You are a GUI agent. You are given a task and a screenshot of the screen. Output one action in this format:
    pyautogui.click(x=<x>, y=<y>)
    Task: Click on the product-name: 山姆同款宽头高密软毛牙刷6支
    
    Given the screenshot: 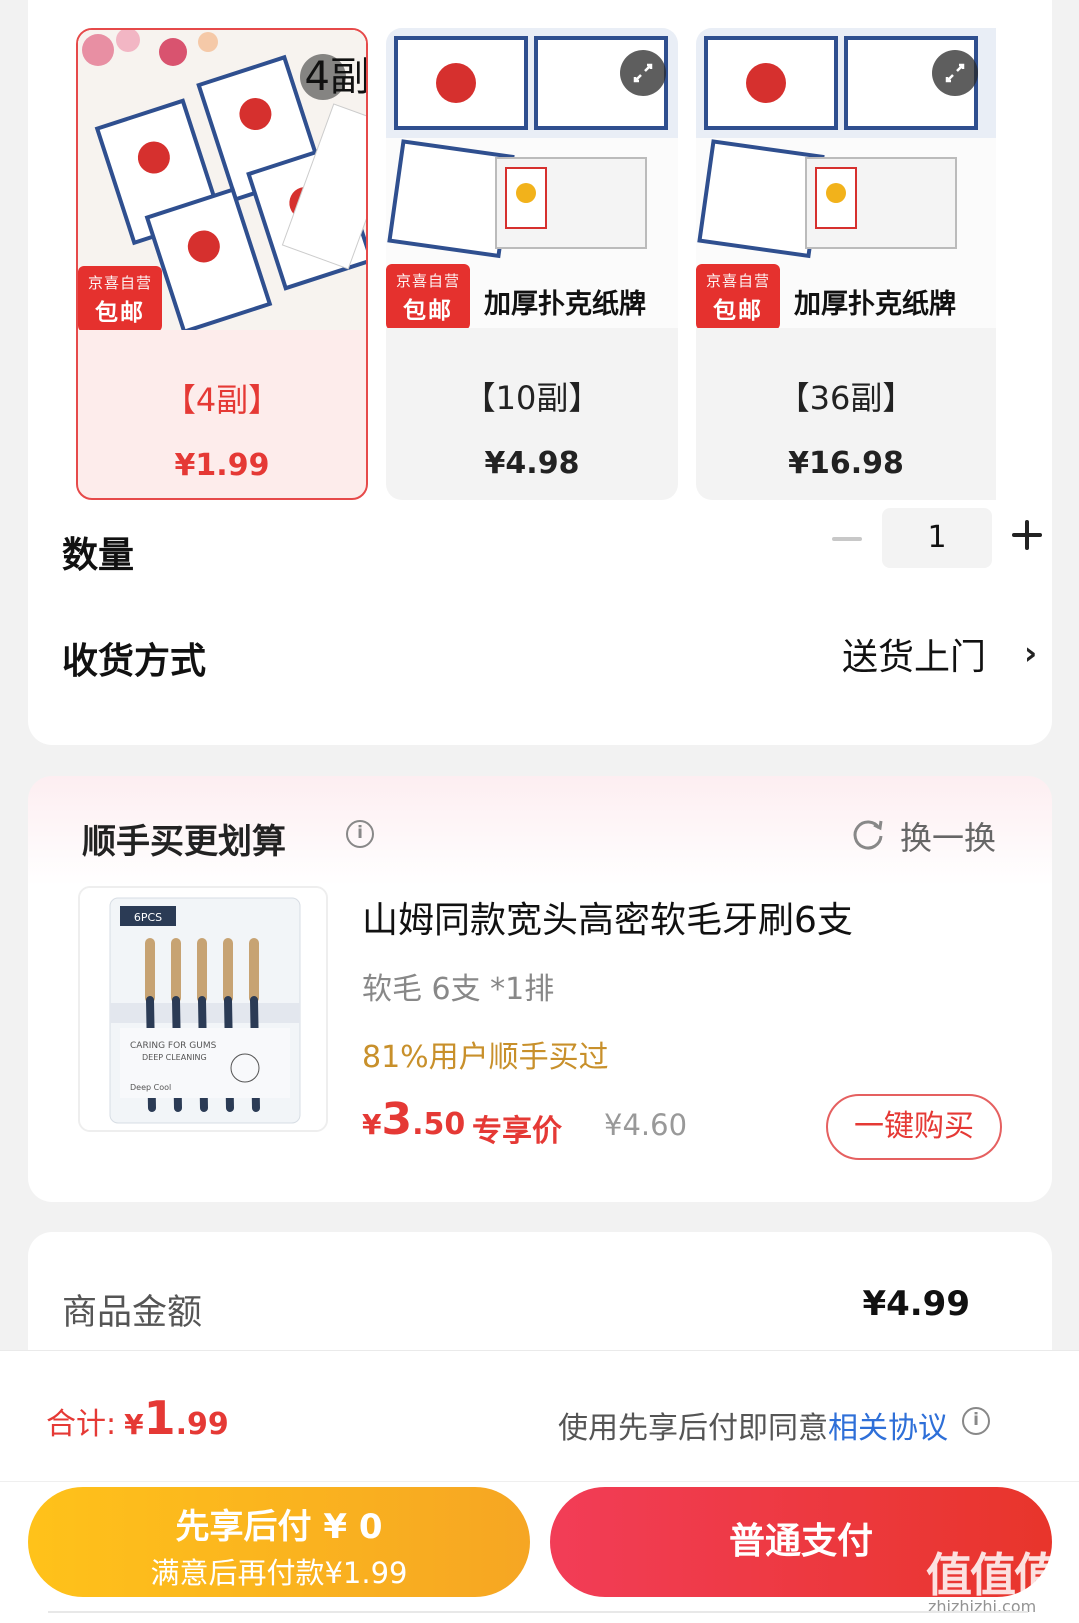 What is the action you would take?
    pyautogui.click(x=607, y=917)
    